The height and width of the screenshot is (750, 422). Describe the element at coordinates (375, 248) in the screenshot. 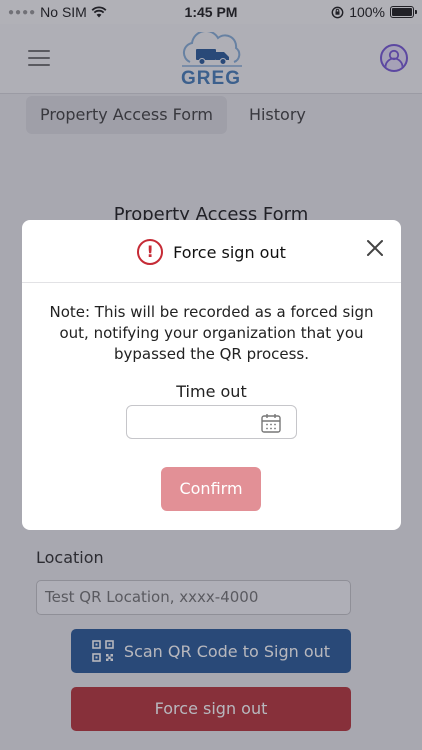

I see `close-icon` at that location.